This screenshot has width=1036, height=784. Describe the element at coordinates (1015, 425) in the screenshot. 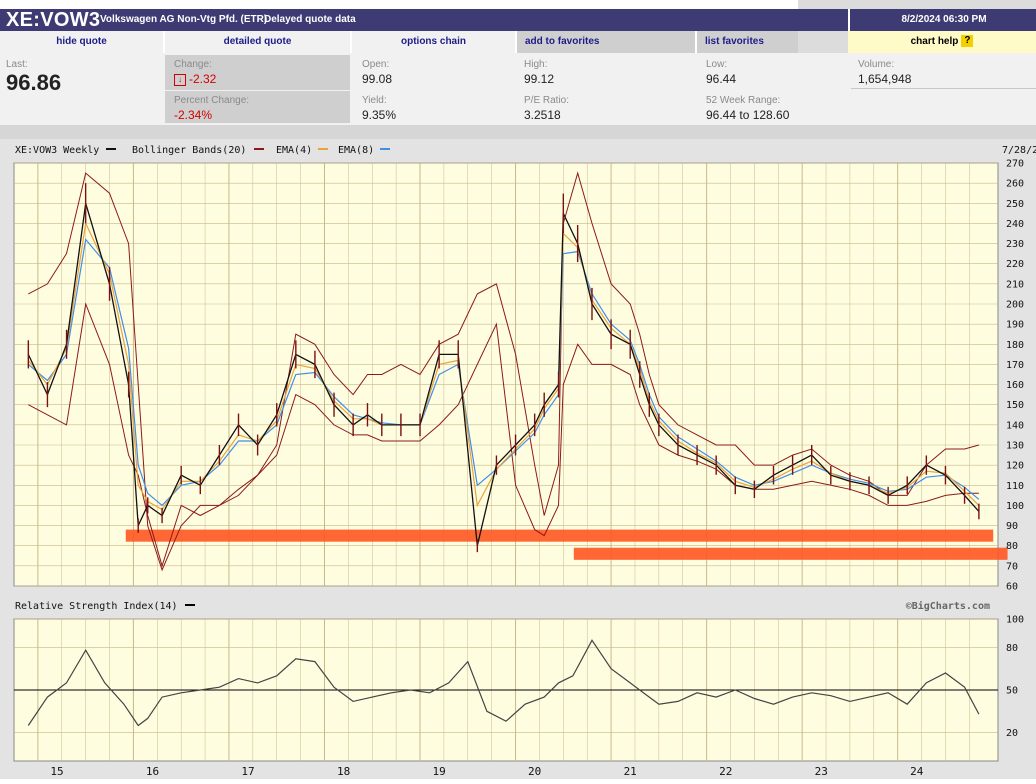

I see `price-y-tick: 140` at that location.